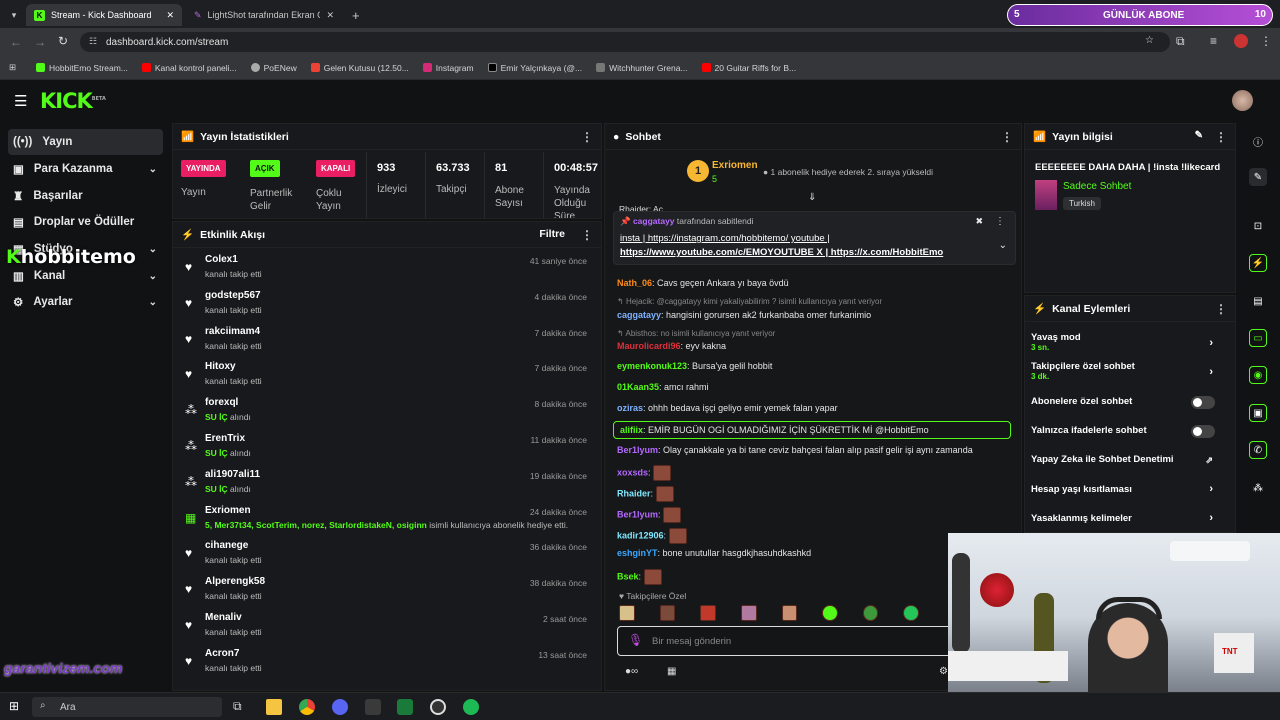 This screenshot has width=1280, height=720. What do you see at coordinates (625, 42) in the screenshot?
I see `url-input: ☷ dashboard.kick.com/stream ☆` at bounding box center [625, 42].